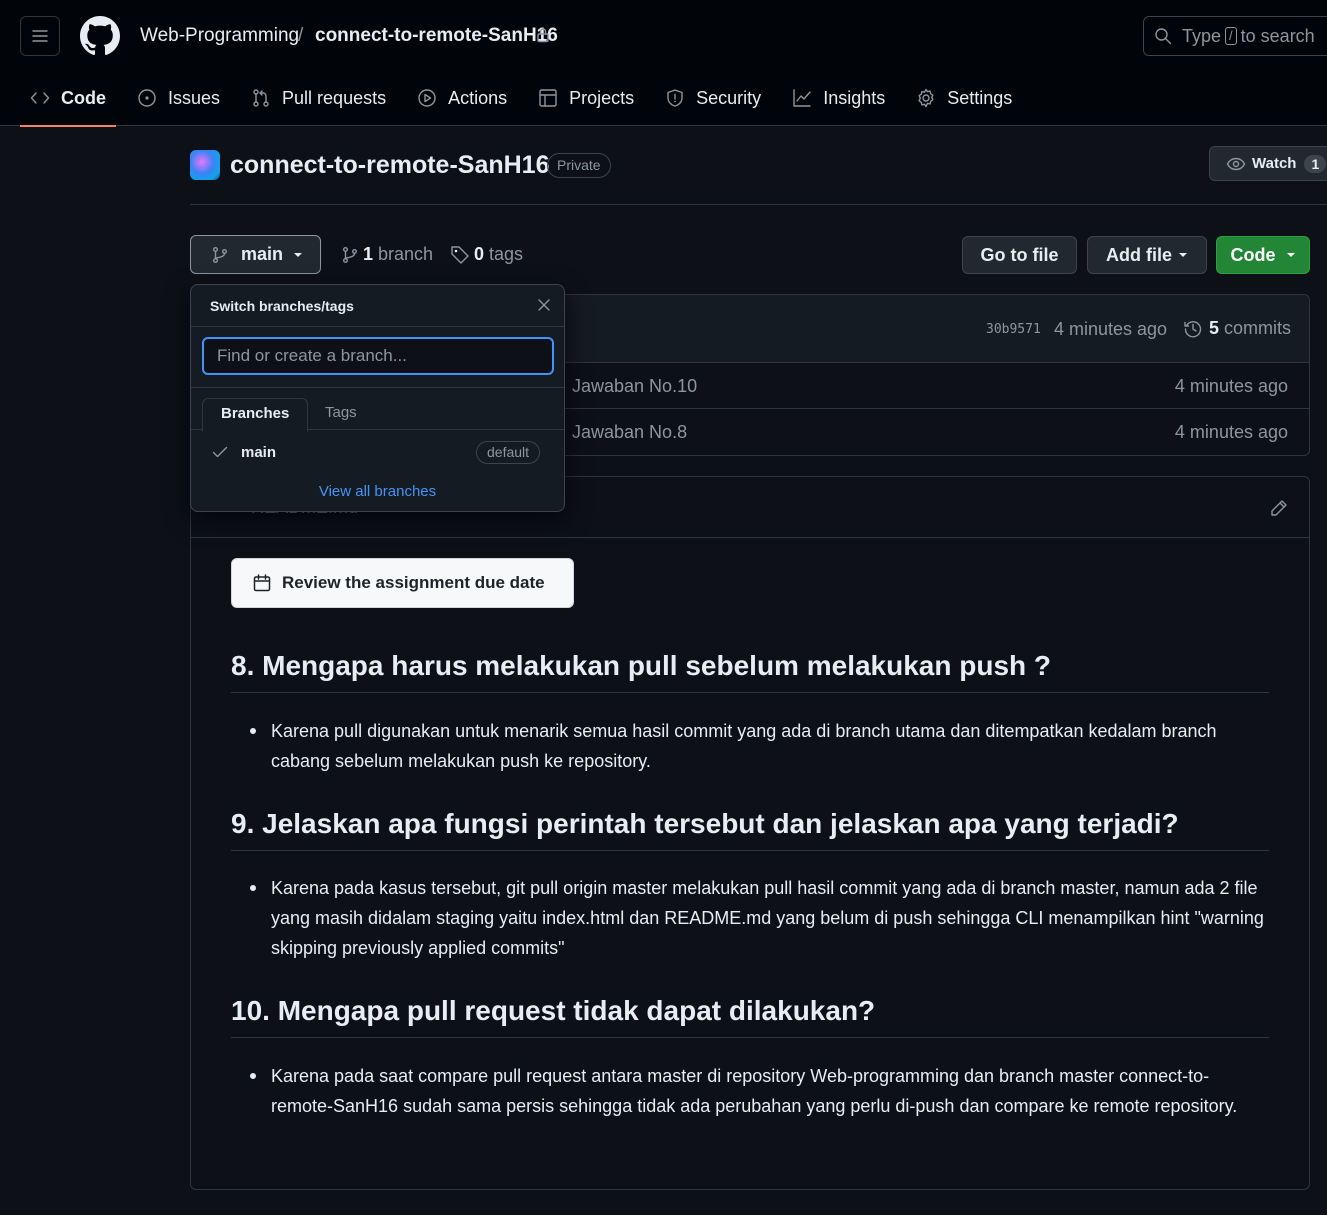 Image resolution: width=1327 pixels, height=1215 pixels. I want to click on dropdown-title: Switch branches/tags, so click(282, 306).